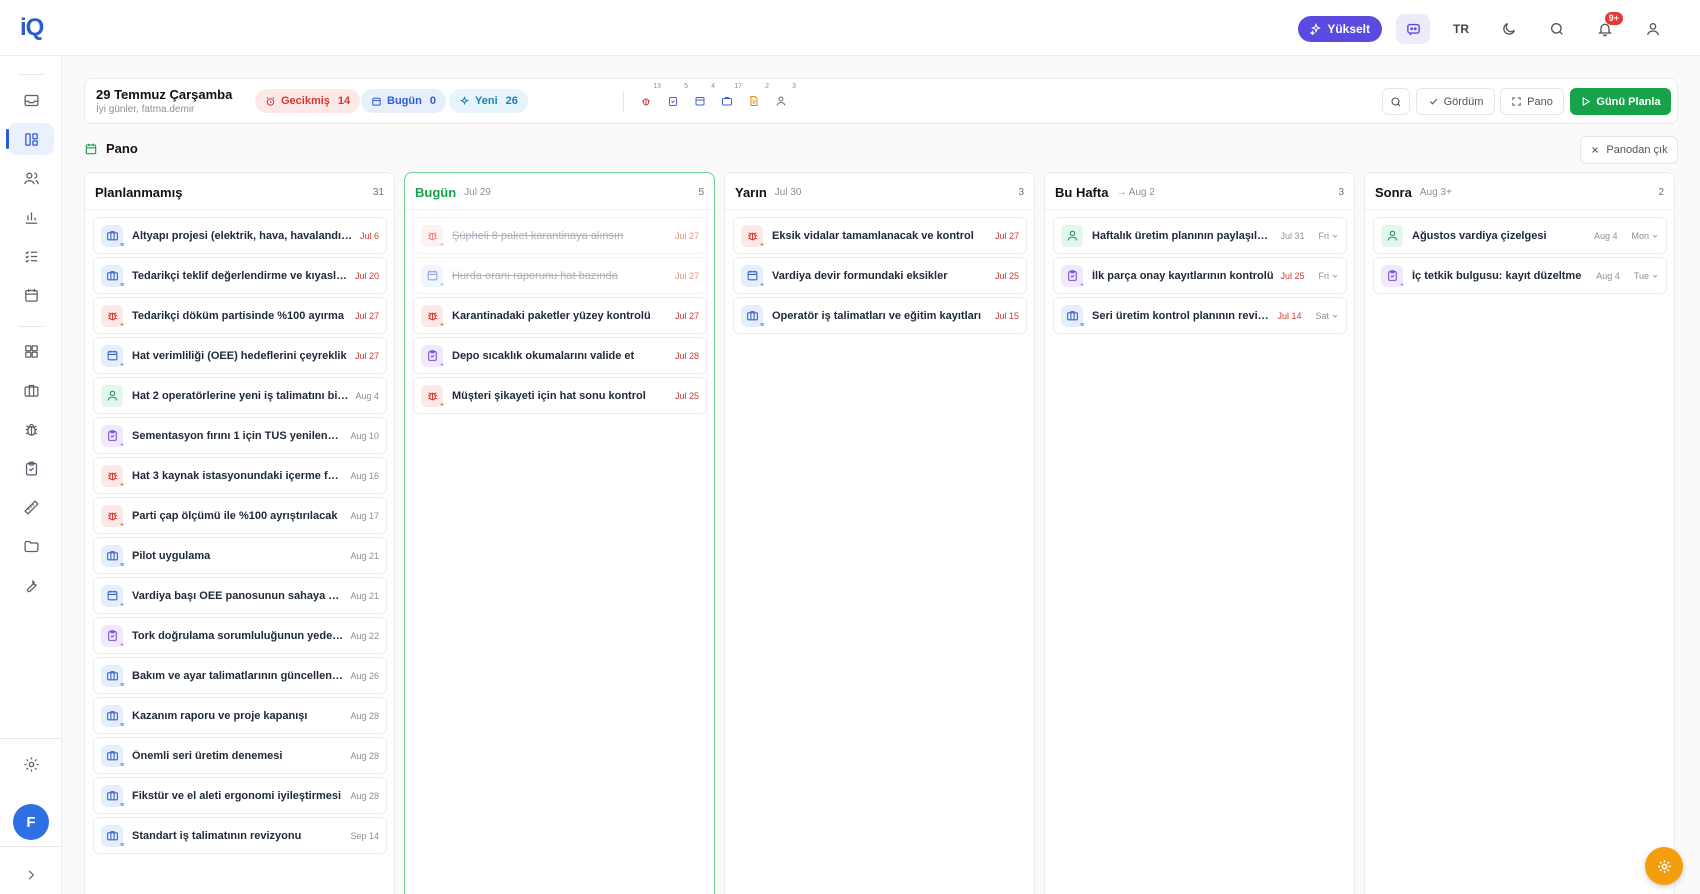 Image resolution: width=1700 pixels, height=894 pixels. I want to click on notifications-button: 9+, so click(1605, 28).